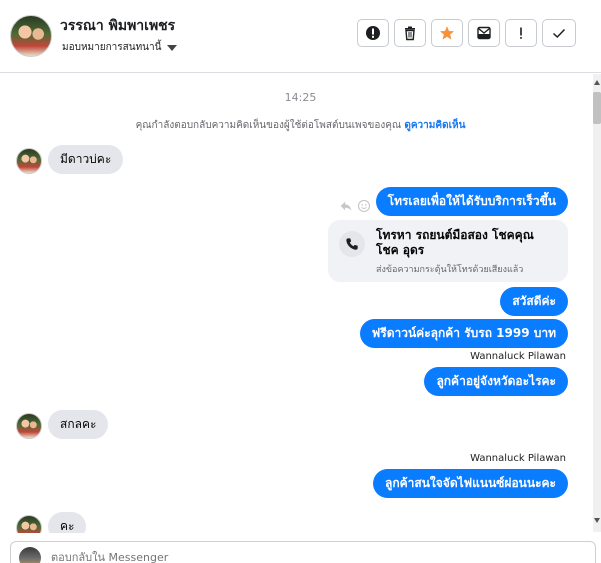 The height and width of the screenshot is (563, 601). What do you see at coordinates (466, 33) in the screenshot?
I see `header-actions` at bounding box center [466, 33].